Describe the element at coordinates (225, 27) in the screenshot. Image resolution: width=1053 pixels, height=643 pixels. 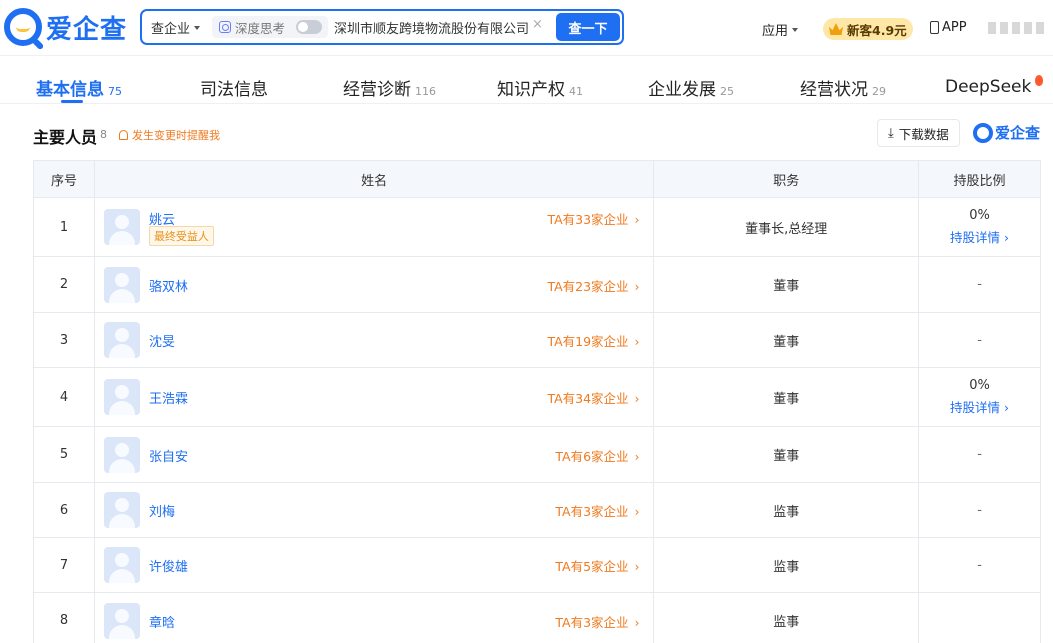
I see `deep-think-icon` at that location.